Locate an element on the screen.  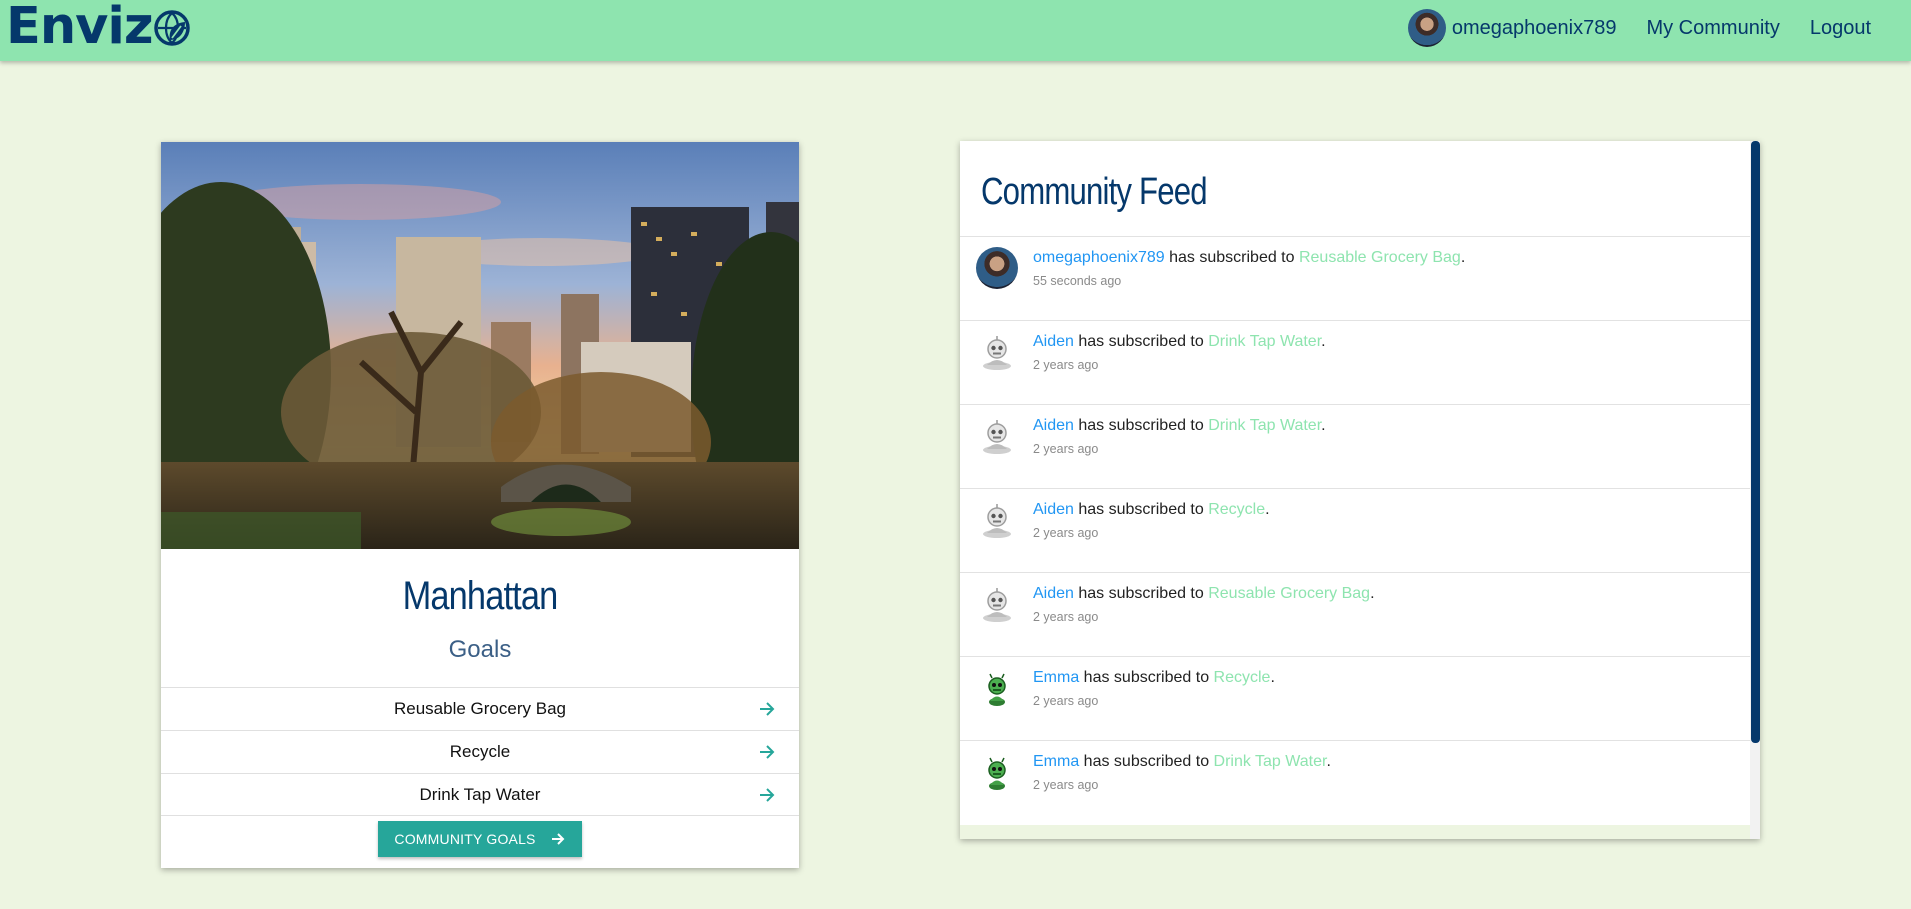
feed-timestamp: 55 seconds ago is located at coordinates (1077, 281).